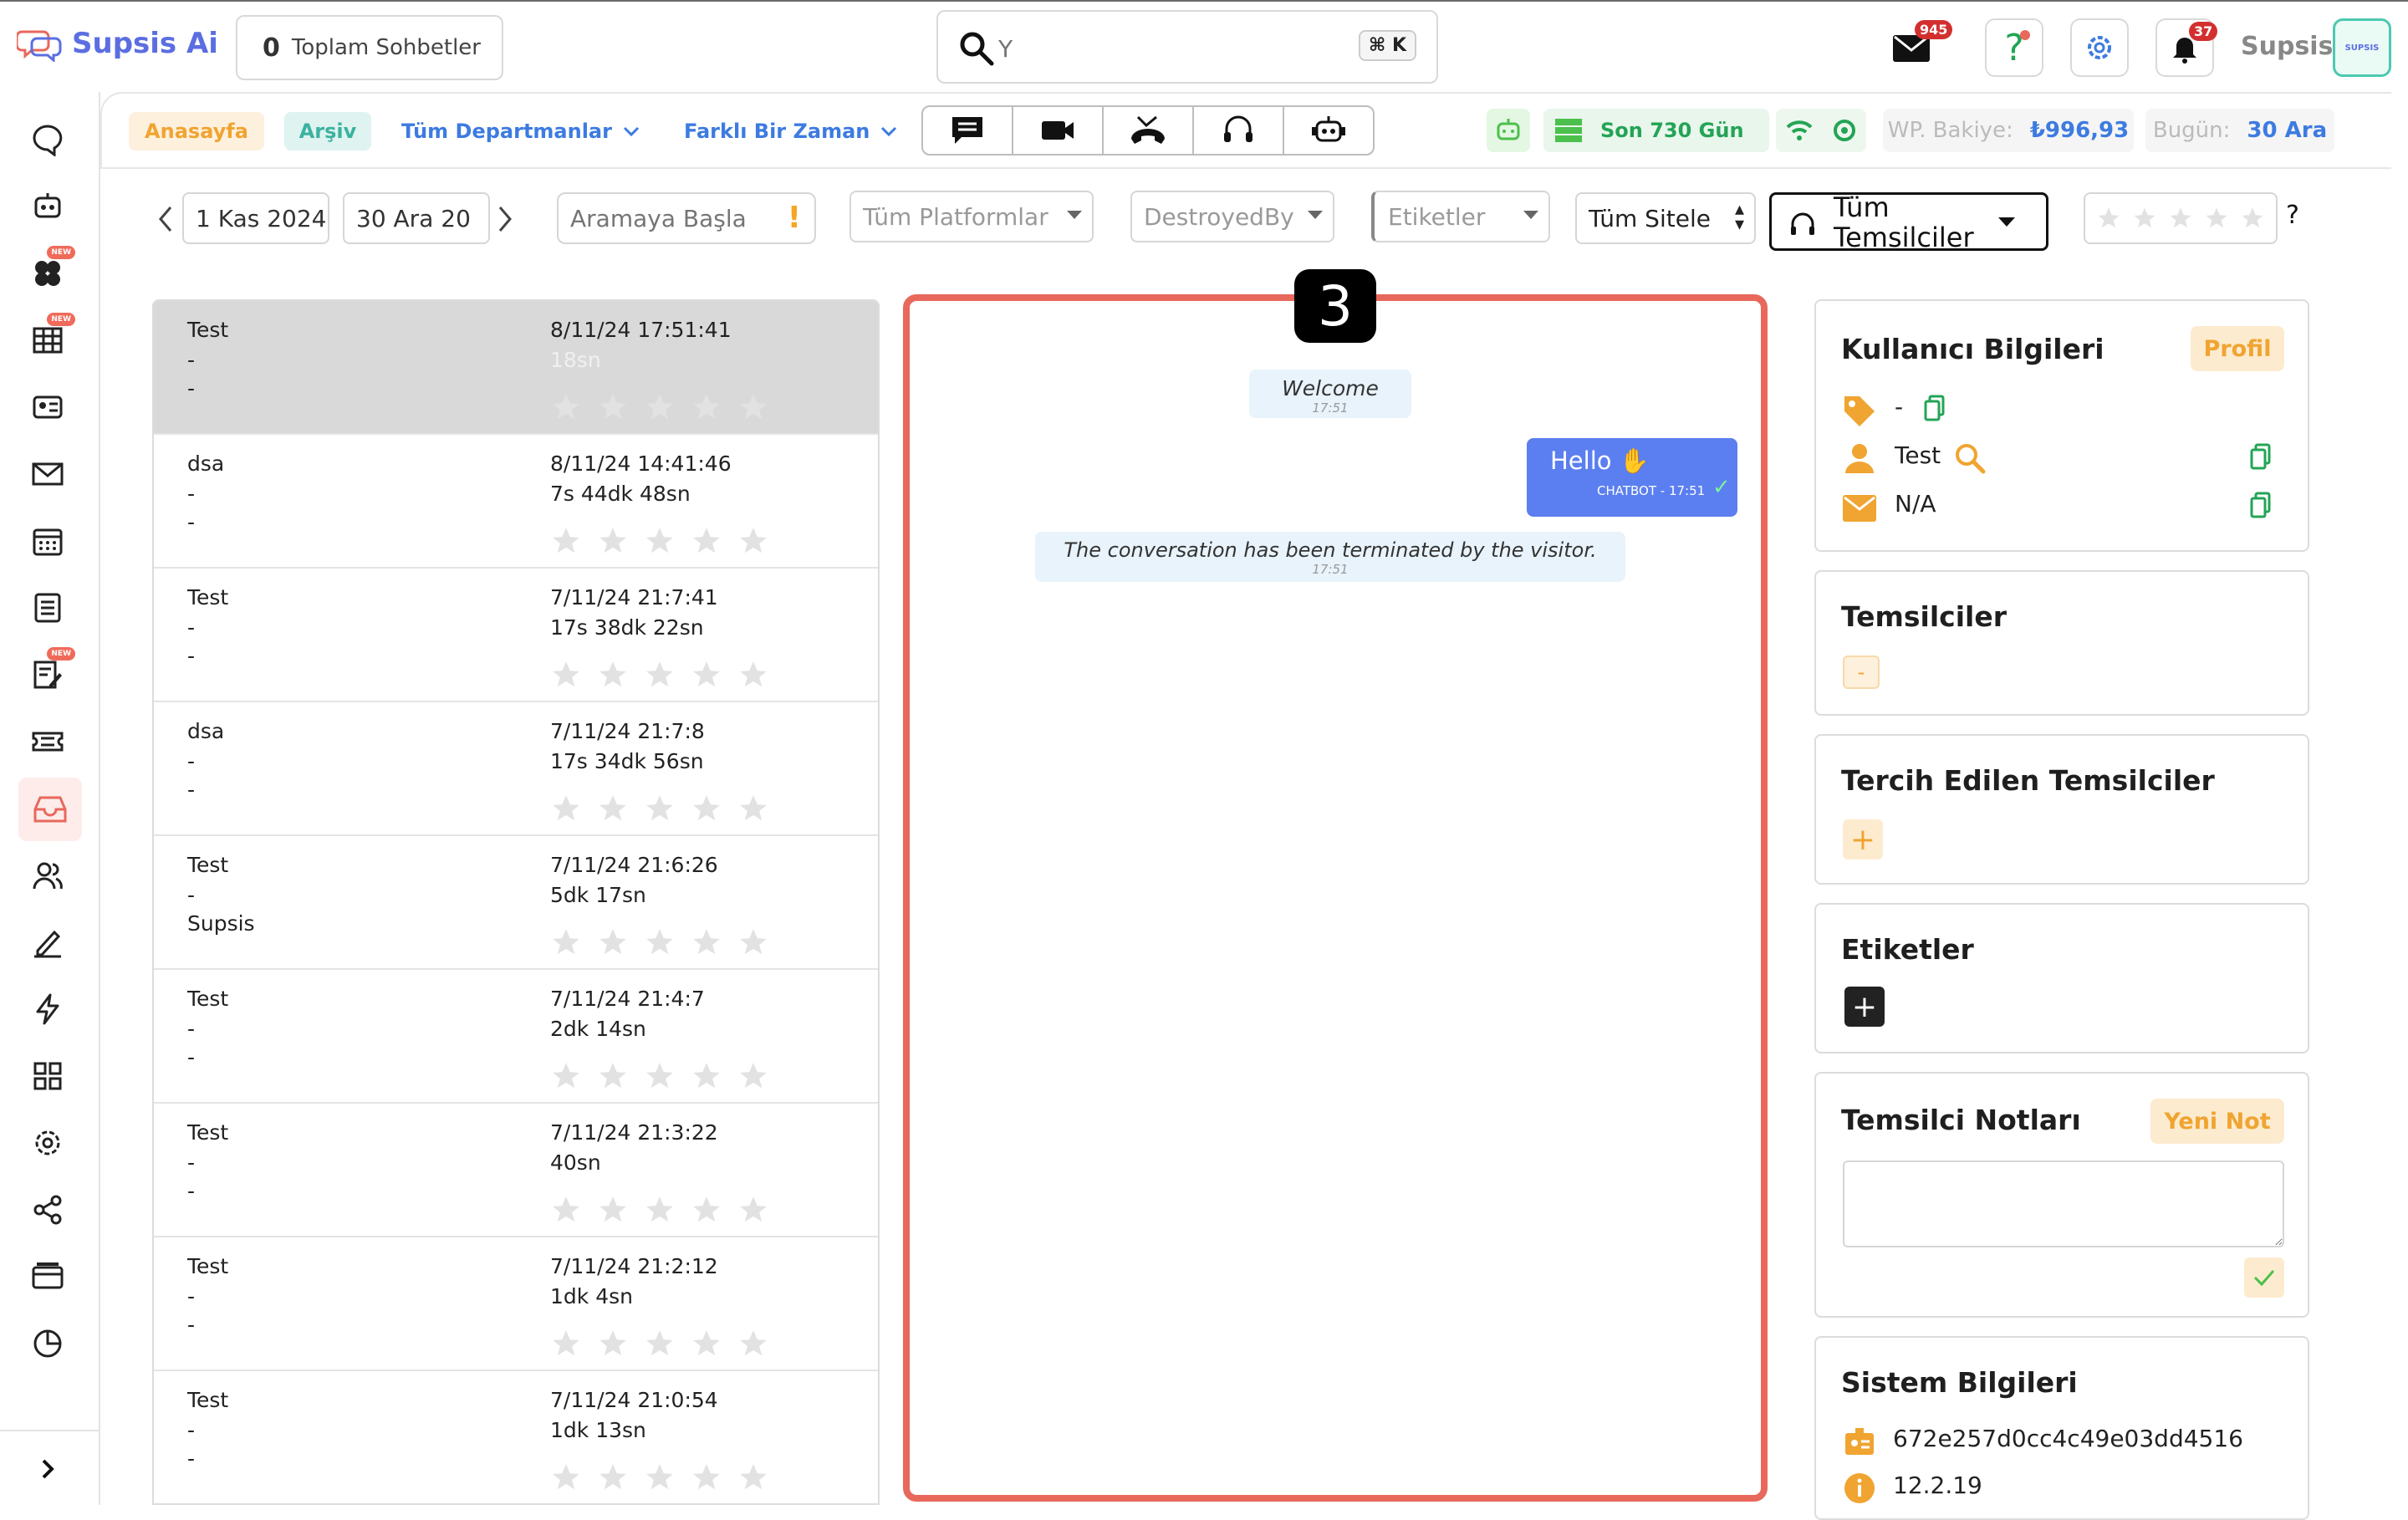 This screenshot has width=2408, height=1520. What do you see at coordinates (48, 875) in the screenshot?
I see `sidebar-item-users` at bounding box center [48, 875].